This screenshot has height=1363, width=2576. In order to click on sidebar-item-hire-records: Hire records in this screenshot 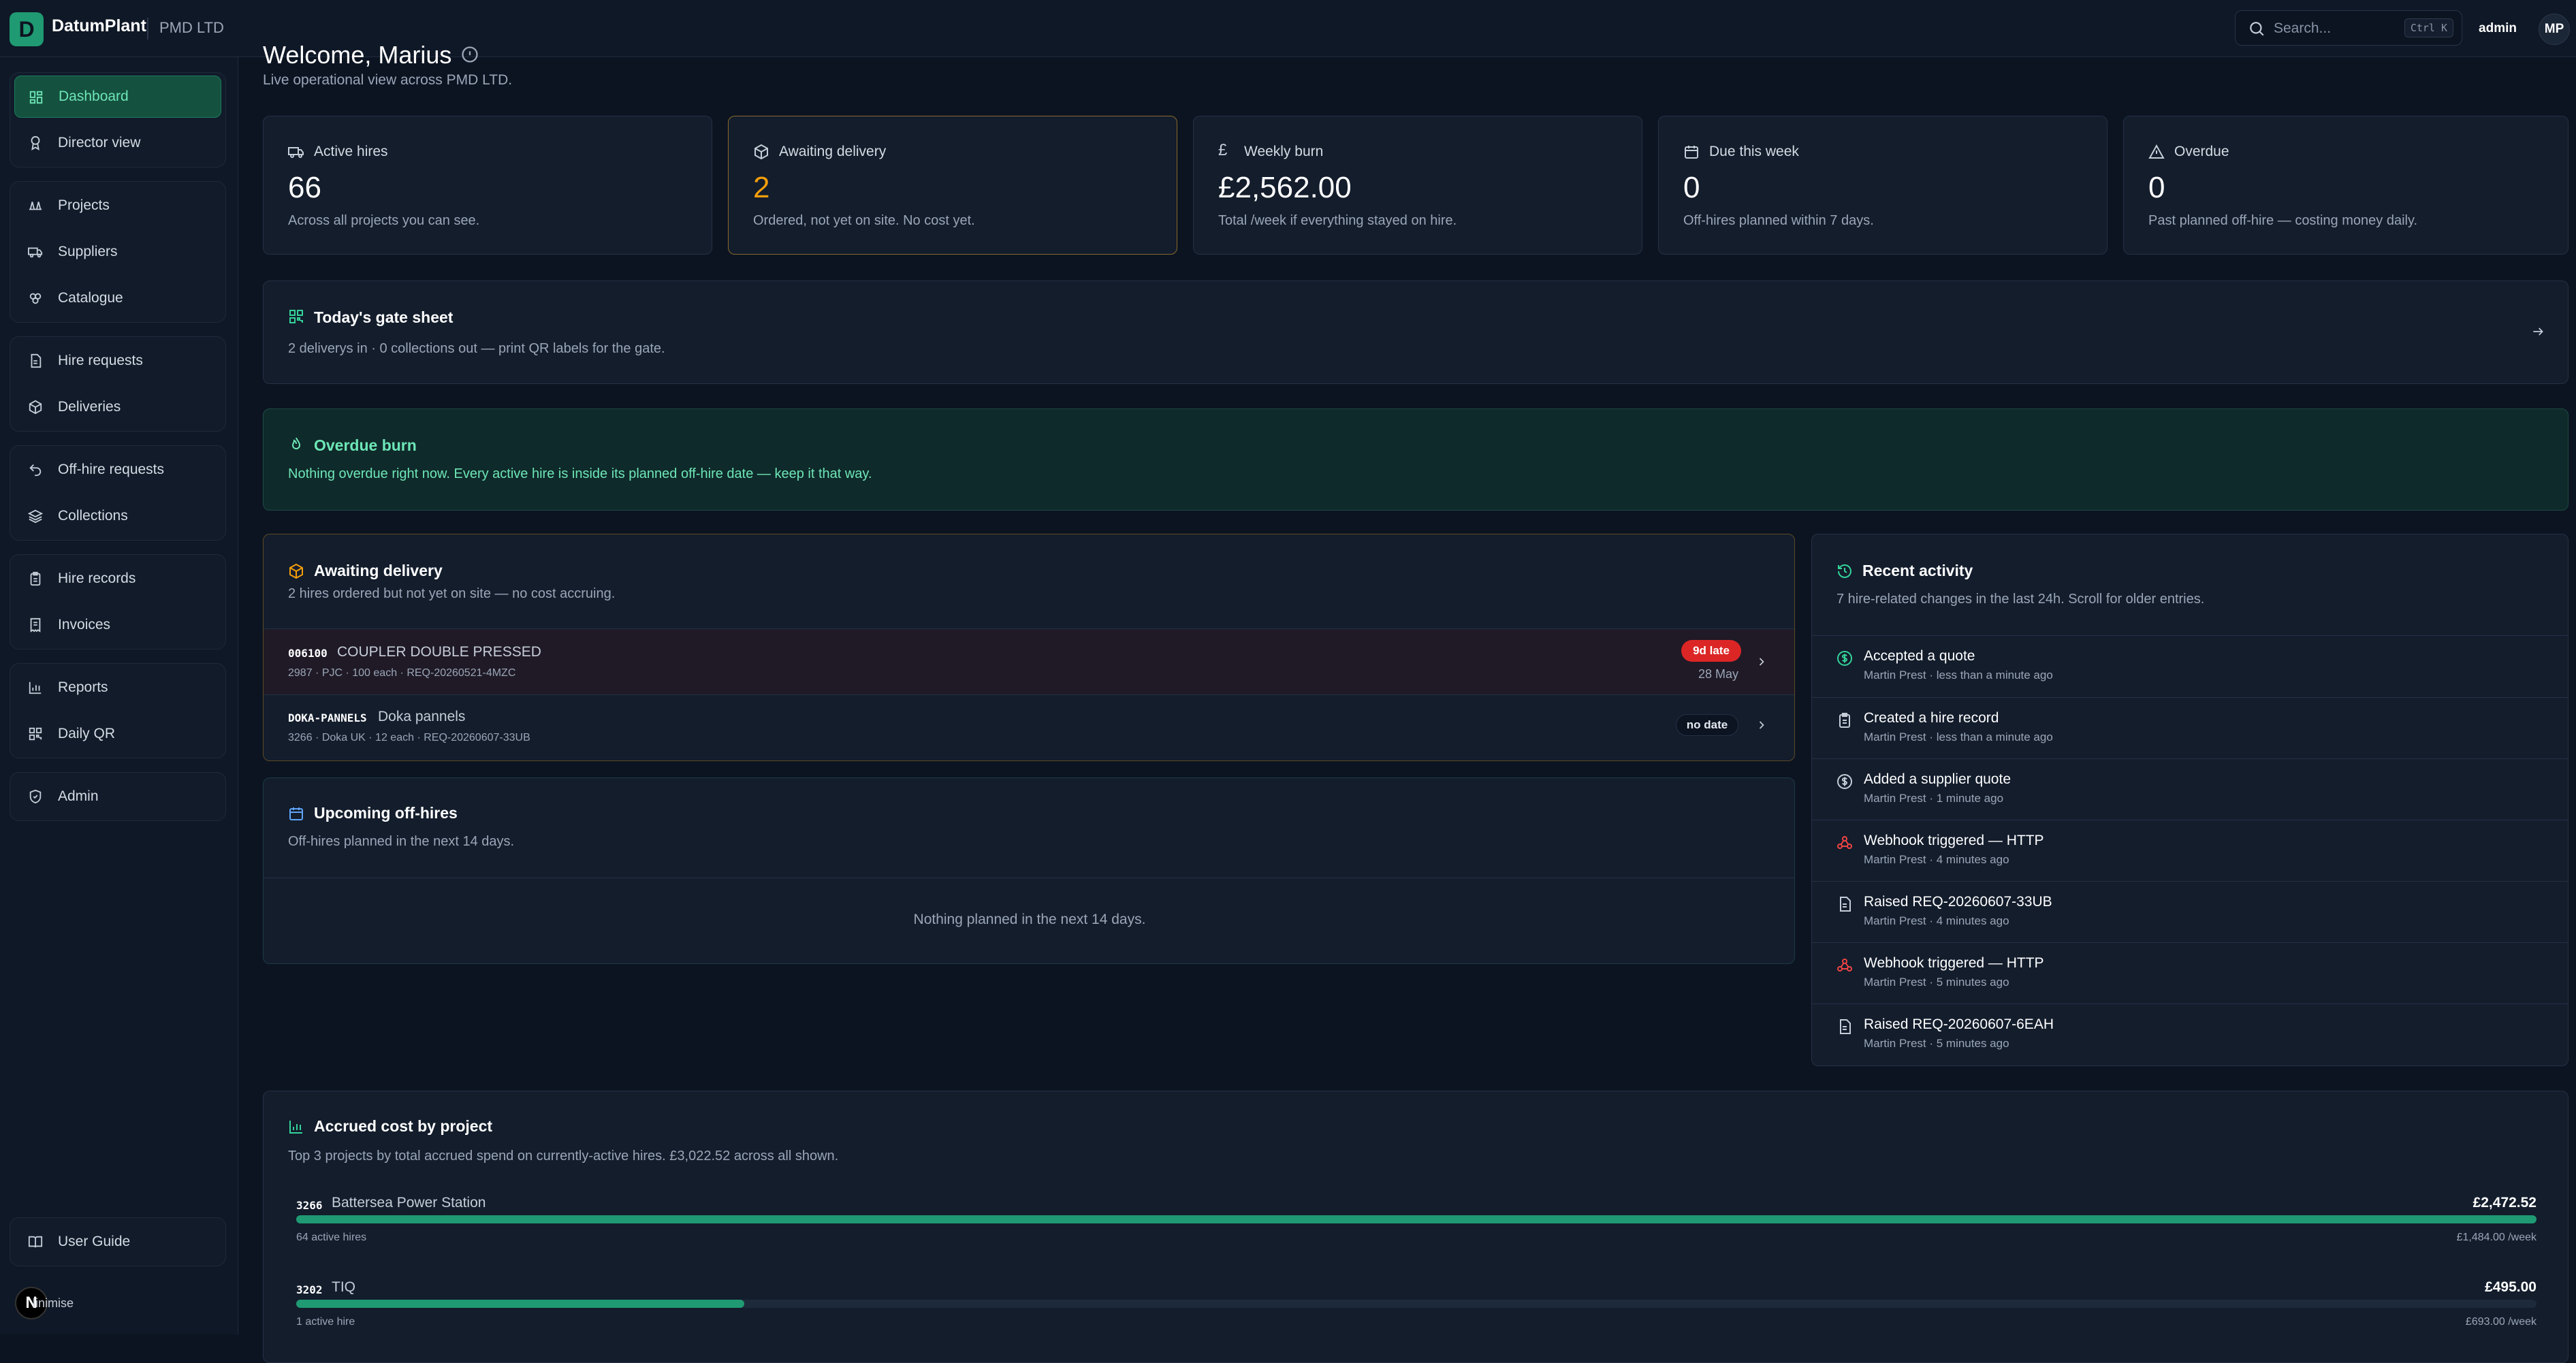, I will do `click(117, 579)`.